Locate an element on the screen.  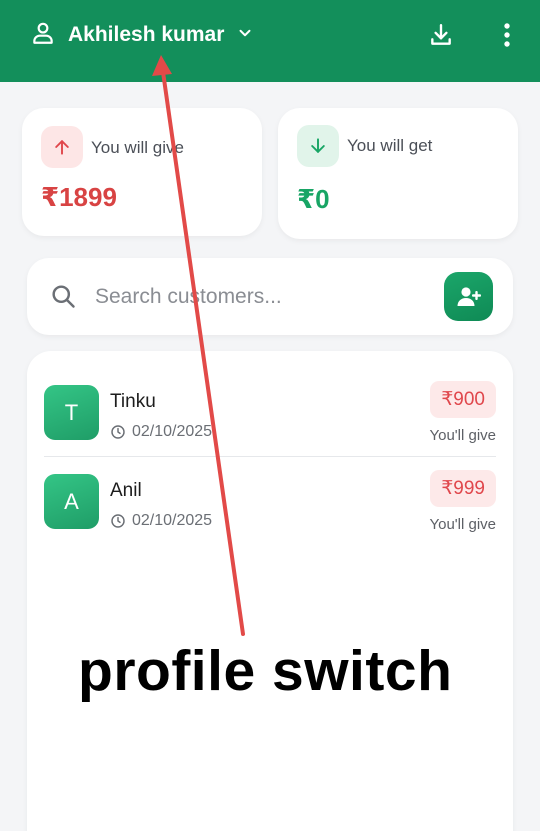
avatar: A is located at coordinates (71, 501).